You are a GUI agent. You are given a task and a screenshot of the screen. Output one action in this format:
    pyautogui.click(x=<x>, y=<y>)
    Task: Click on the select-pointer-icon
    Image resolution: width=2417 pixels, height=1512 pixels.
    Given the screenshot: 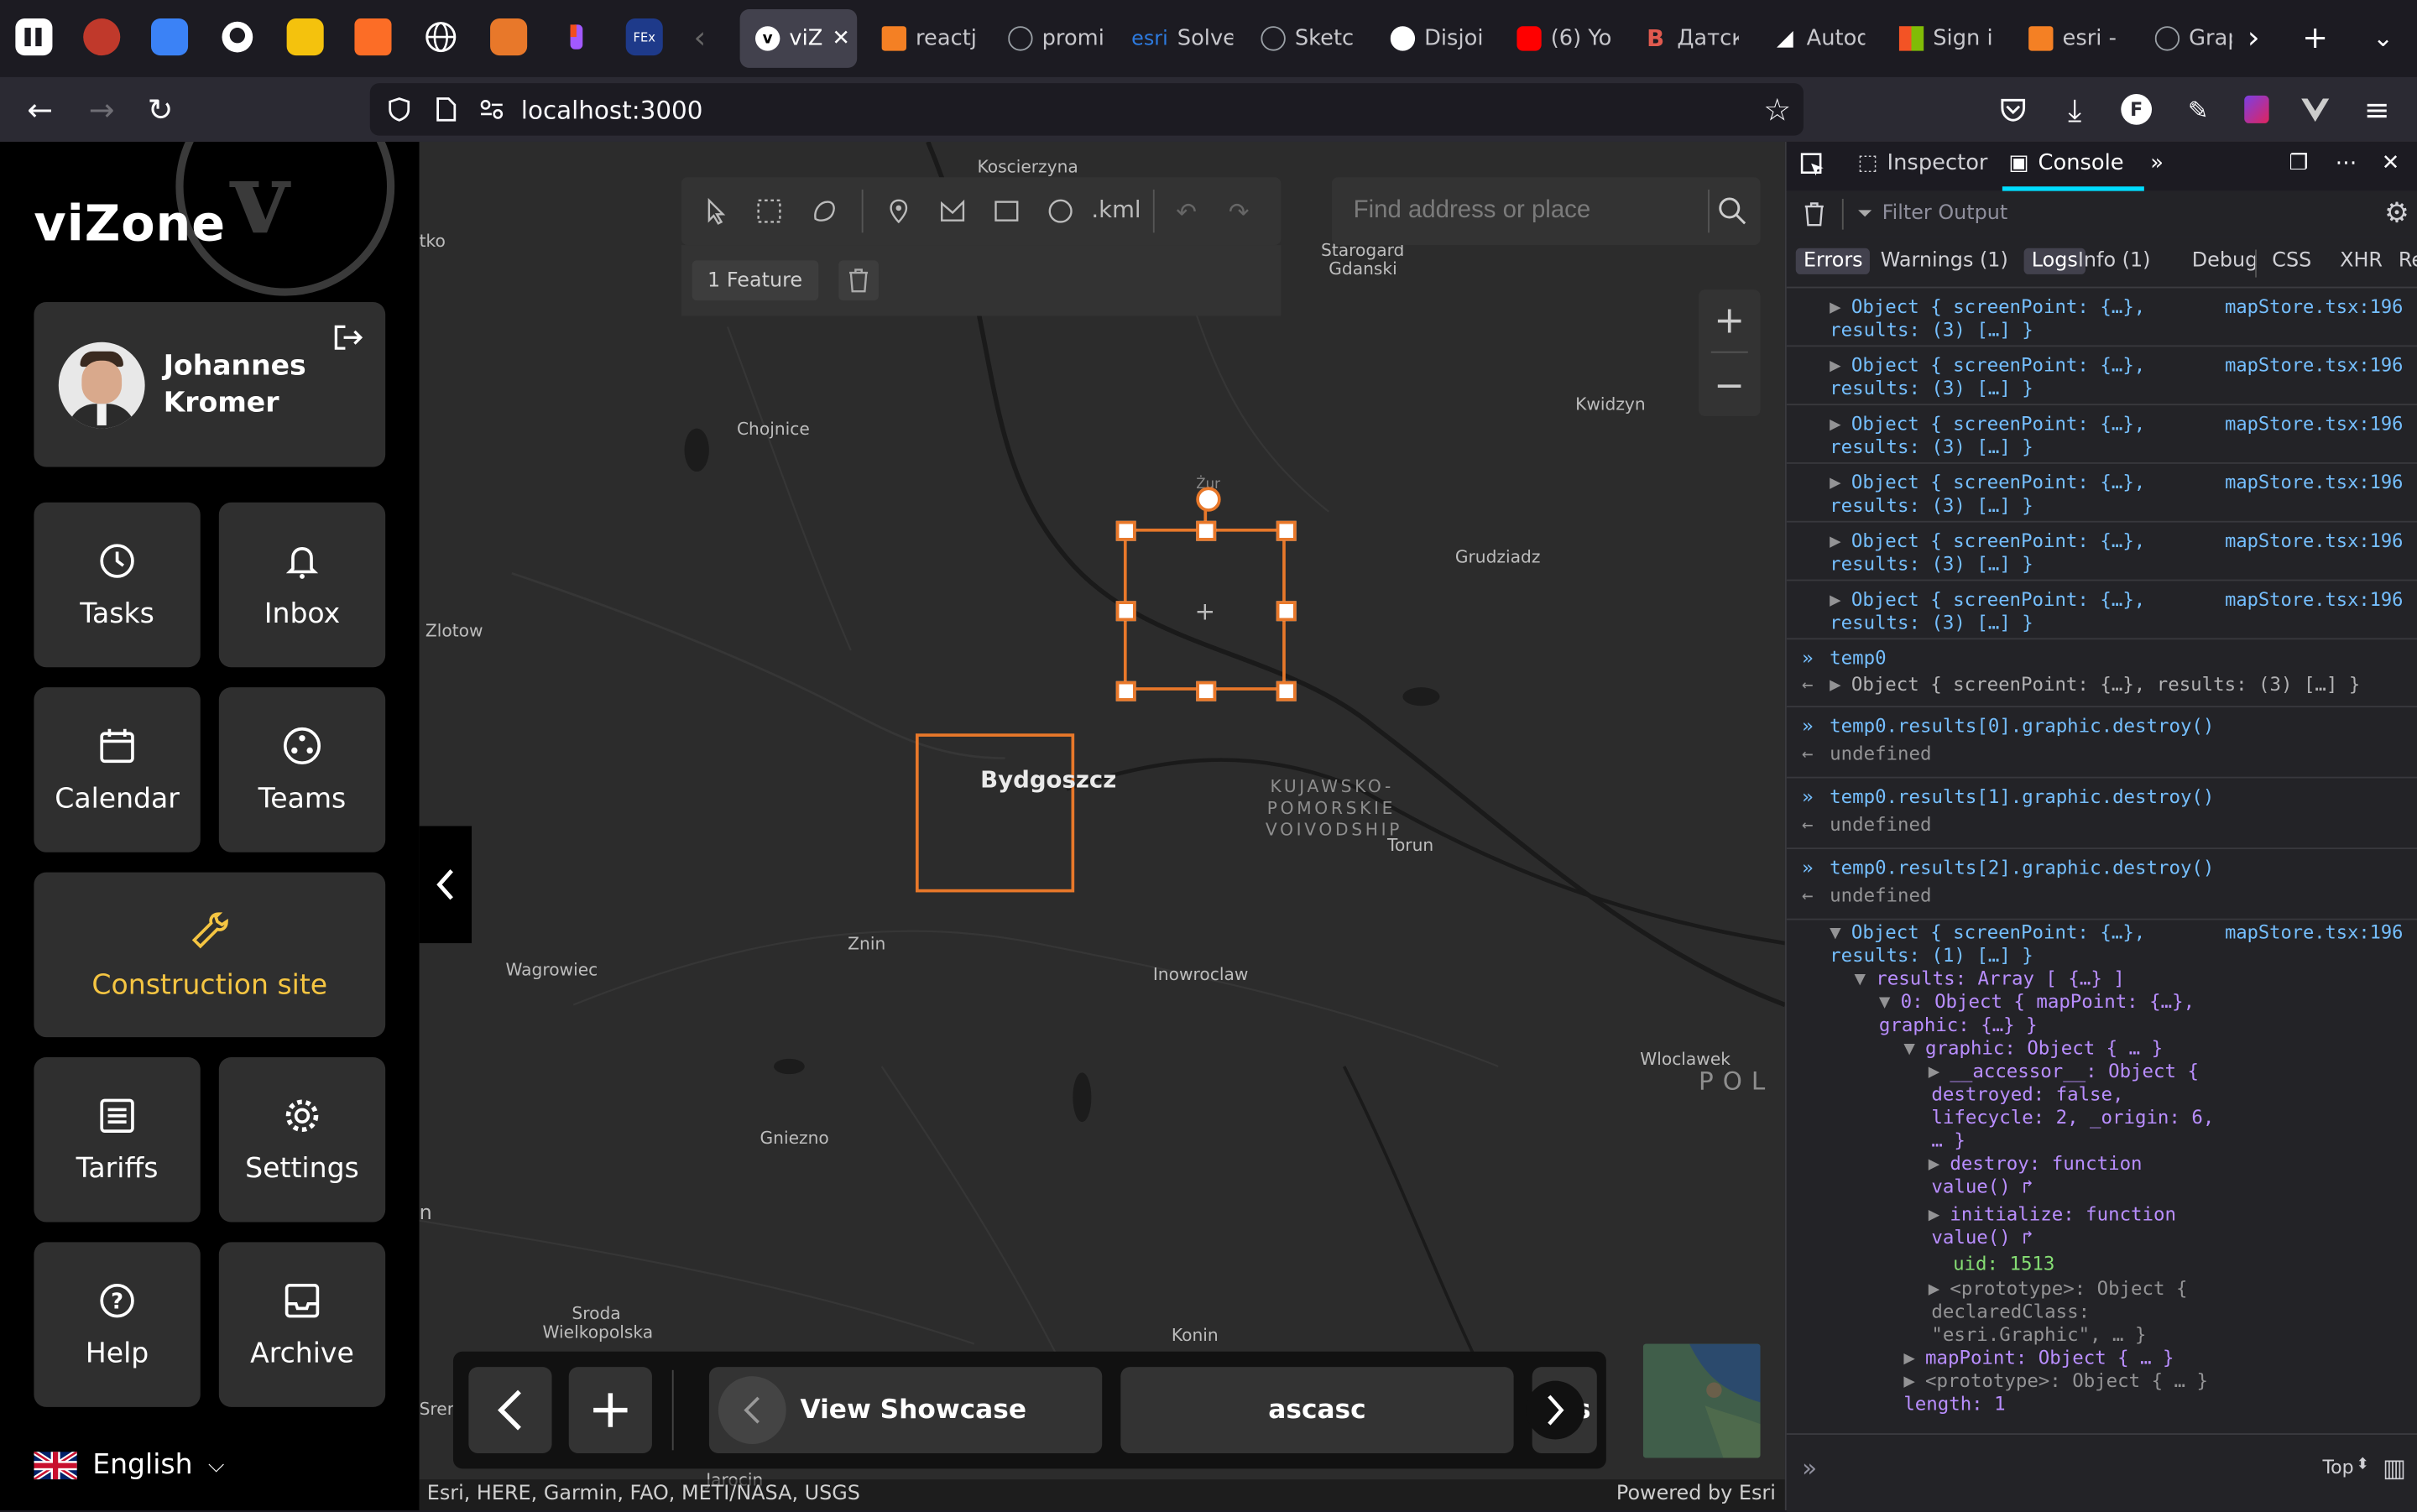 What is the action you would take?
    pyautogui.click(x=717, y=211)
    